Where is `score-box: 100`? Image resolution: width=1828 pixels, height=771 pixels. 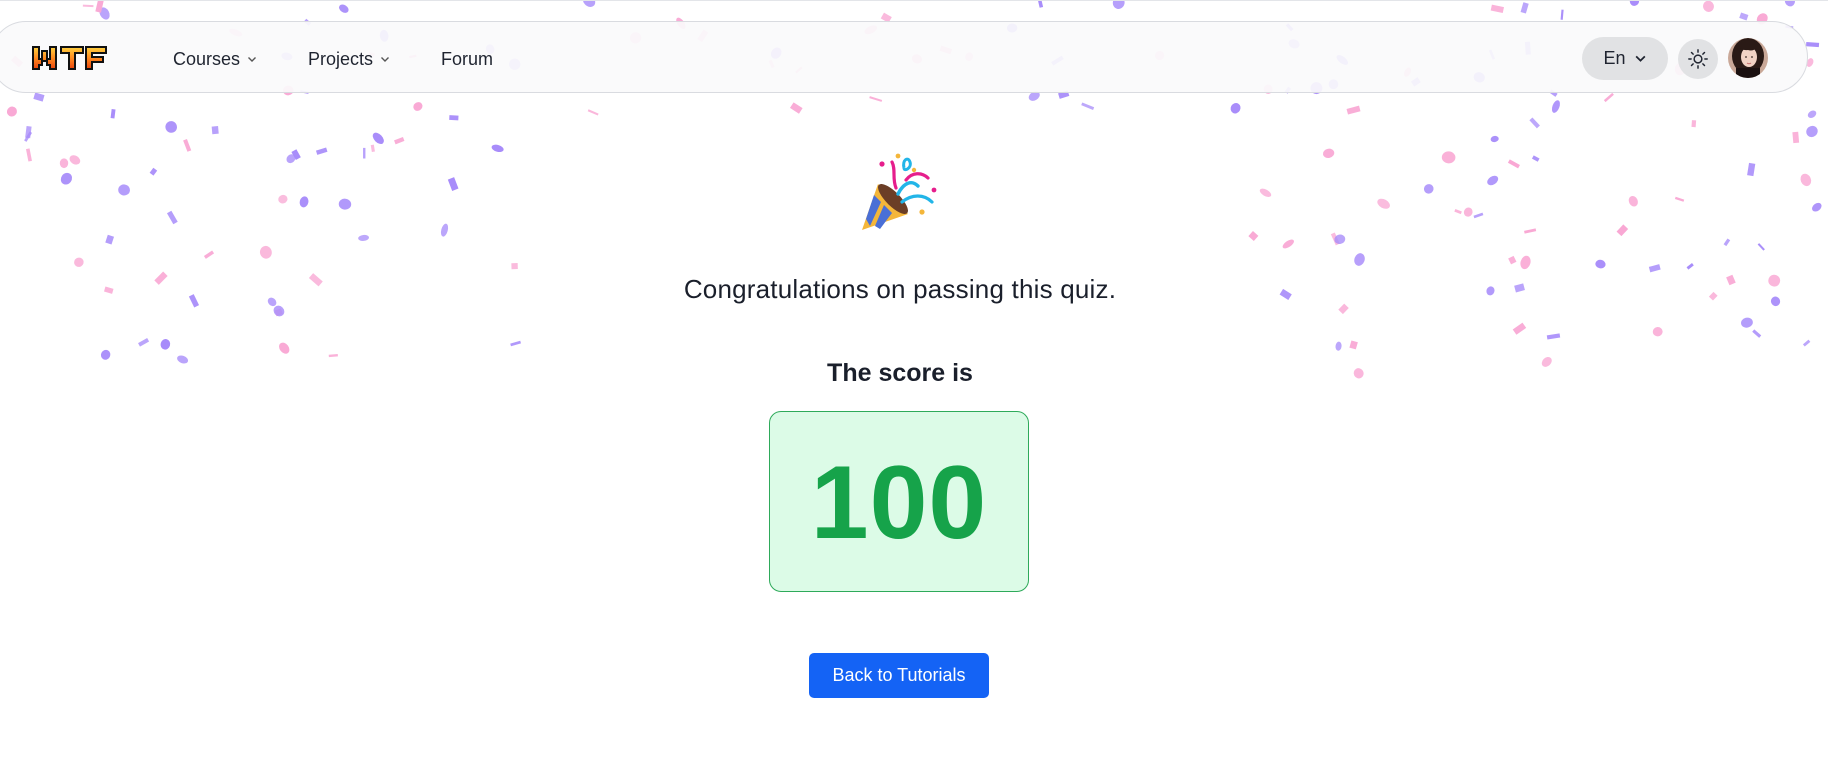 score-box: 100 is located at coordinates (899, 501).